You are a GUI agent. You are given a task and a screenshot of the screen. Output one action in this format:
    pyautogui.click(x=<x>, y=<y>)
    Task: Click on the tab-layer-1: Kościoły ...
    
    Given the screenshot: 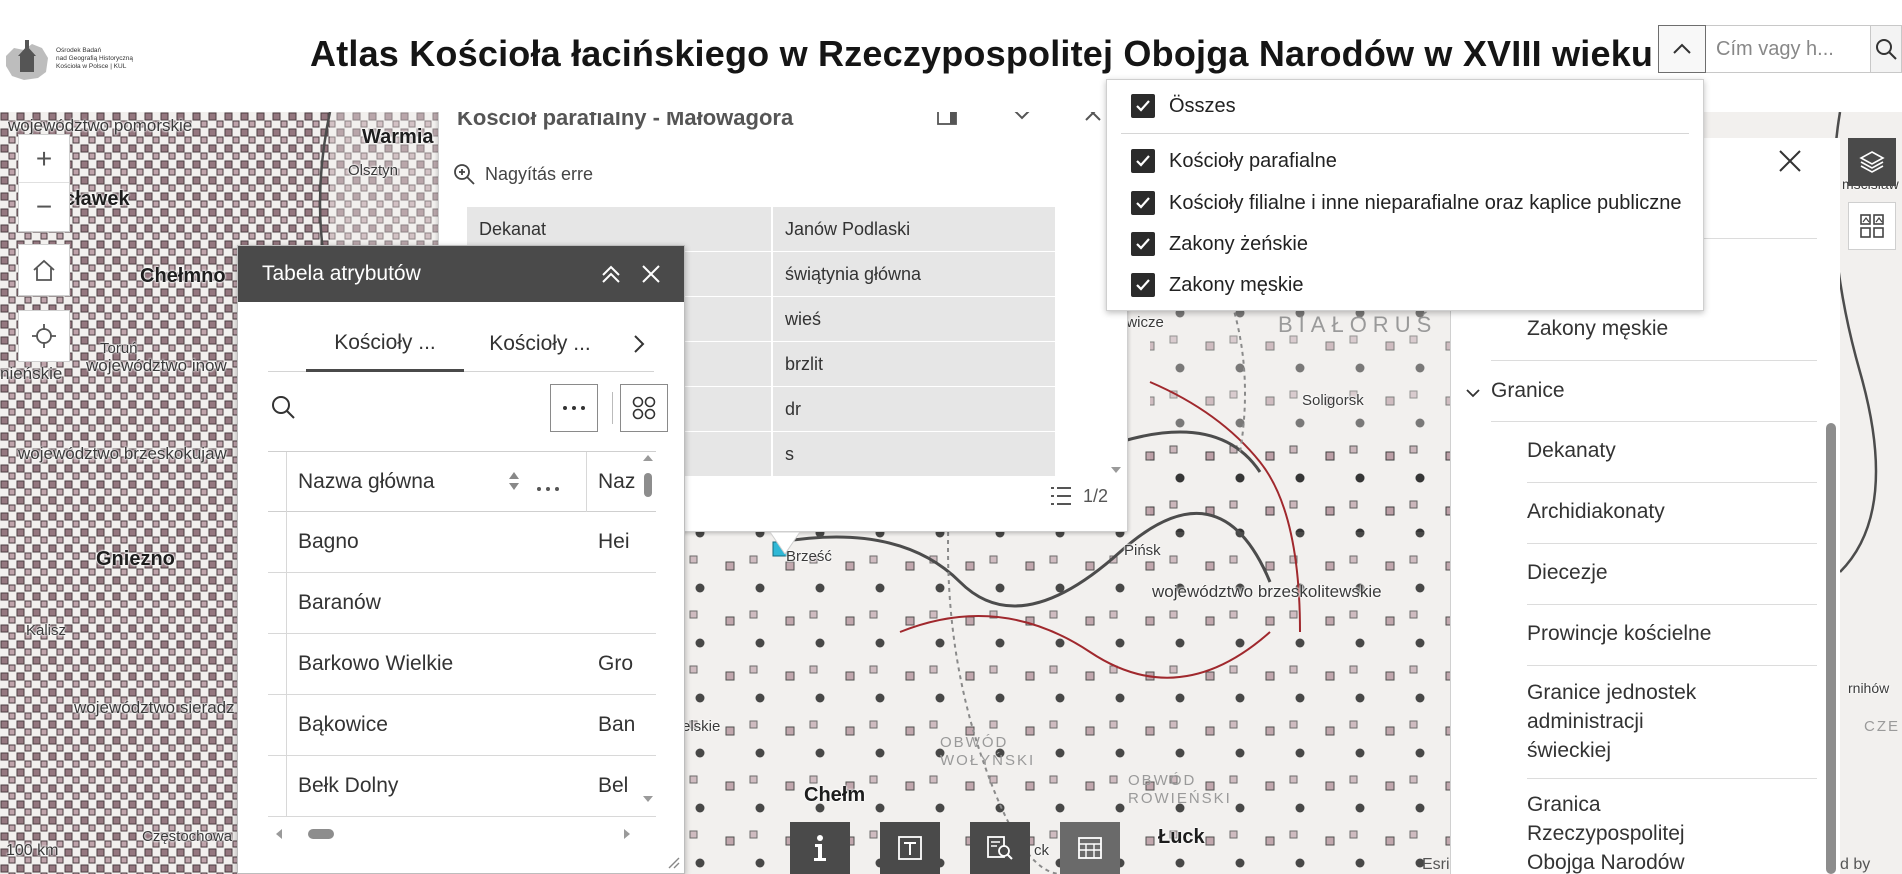 What is the action you would take?
    pyautogui.click(x=385, y=344)
    